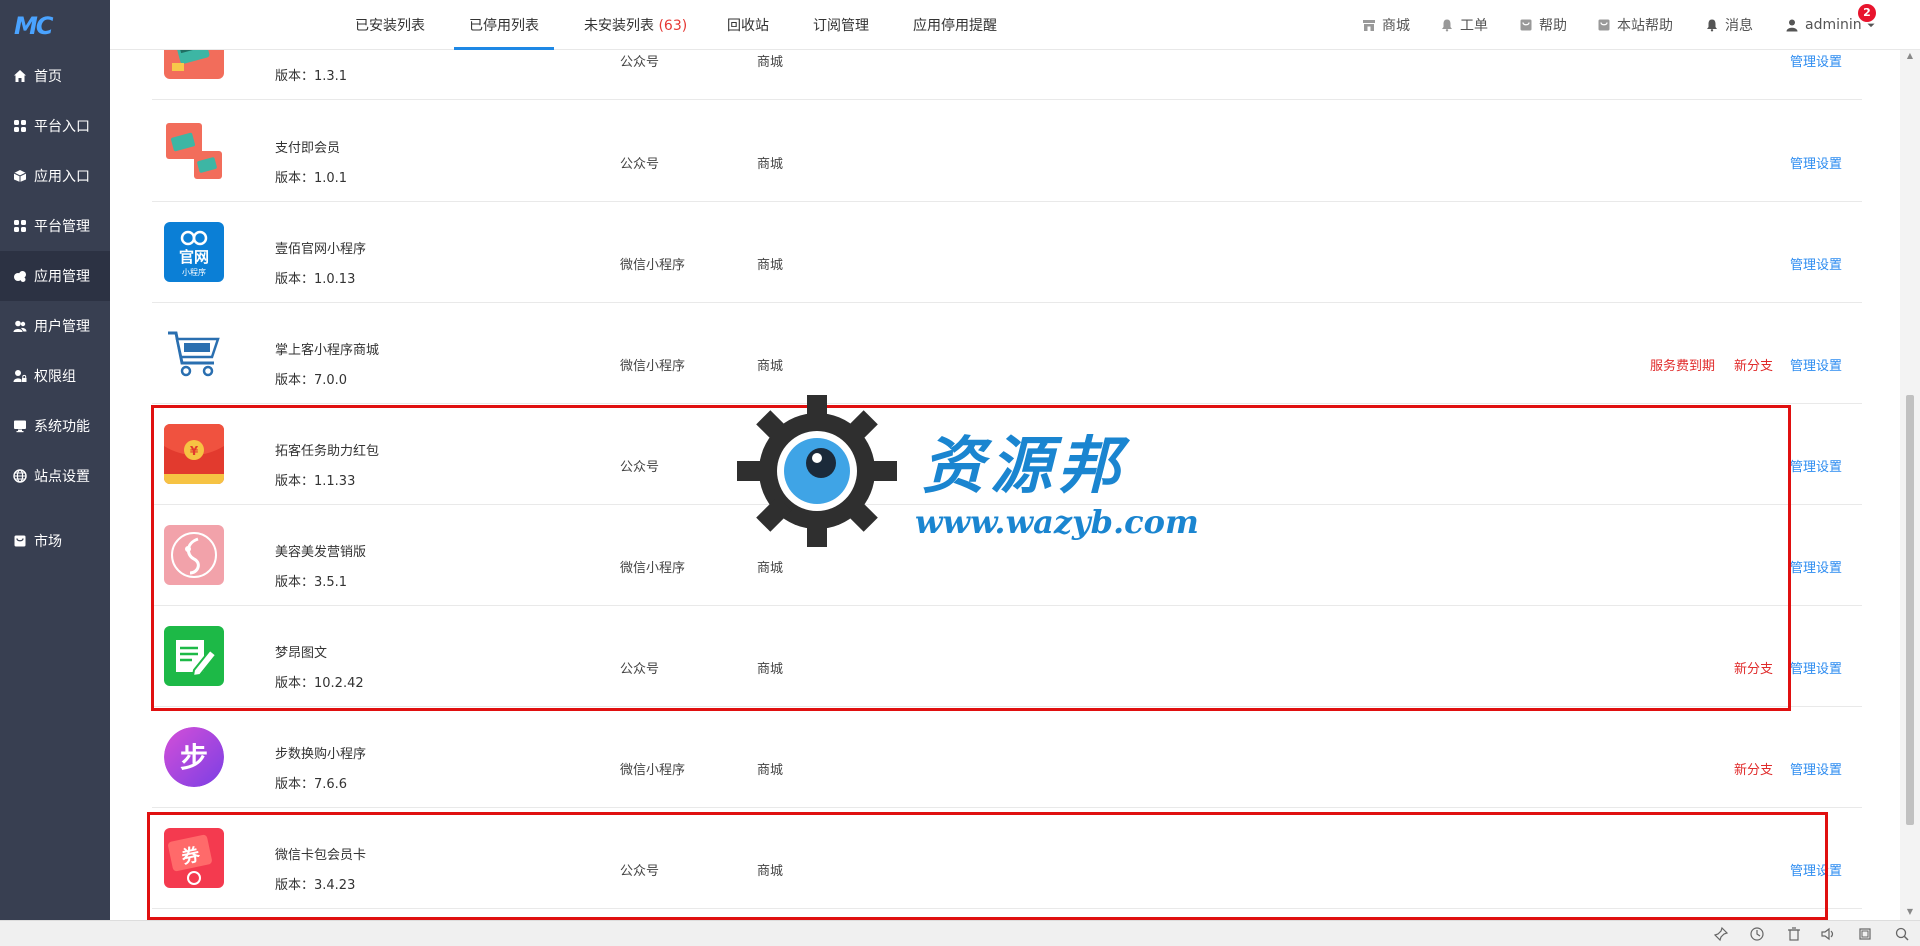 The width and height of the screenshot is (1920, 946). I want to click on notification-bell-icon, so click(1712, 25).